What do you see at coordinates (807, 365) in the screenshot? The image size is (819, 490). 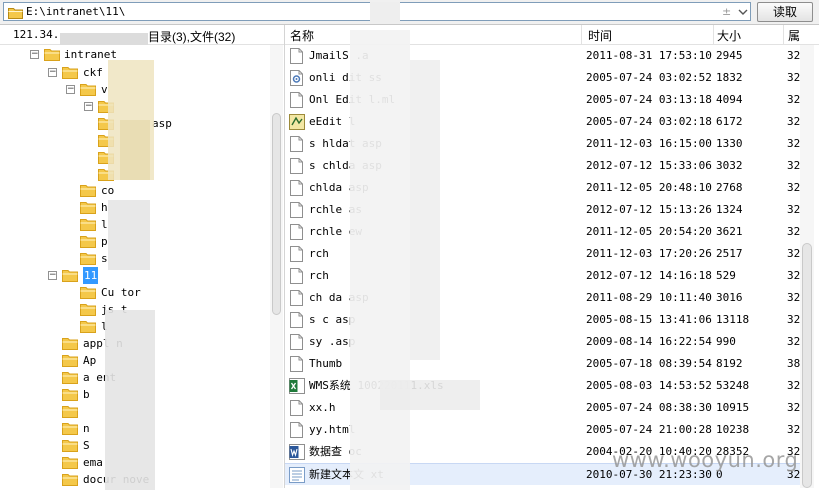 I see `file-scroll-thumb` at bounding box center [807, 365].